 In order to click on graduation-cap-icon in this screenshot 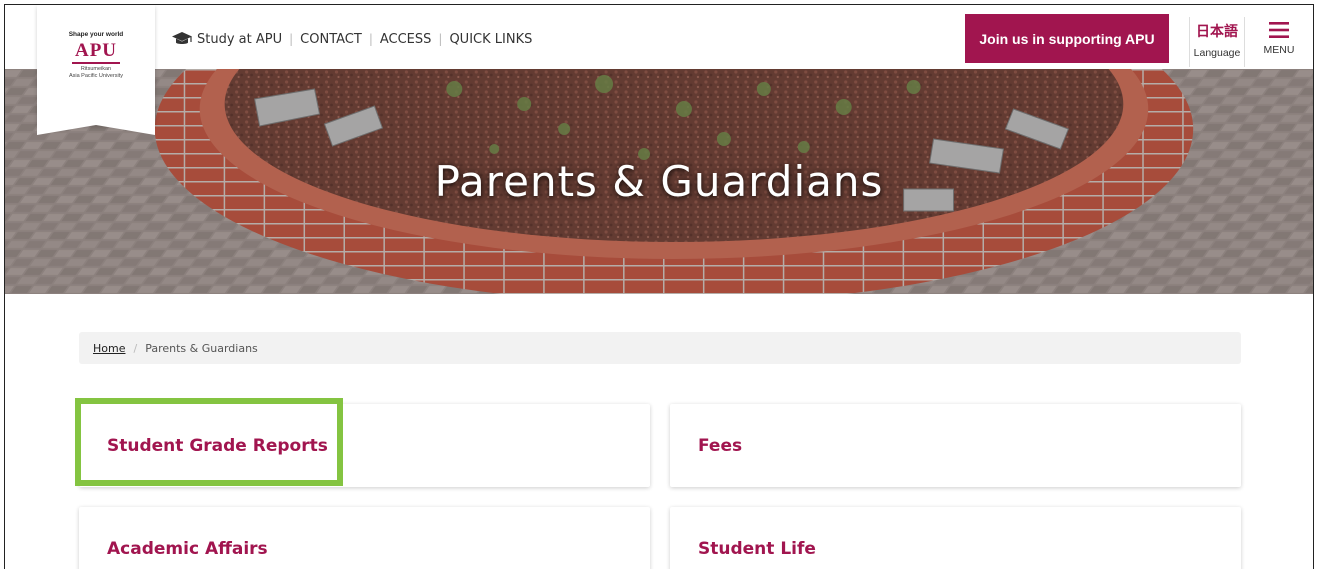, I will do `click(182, 38)`.